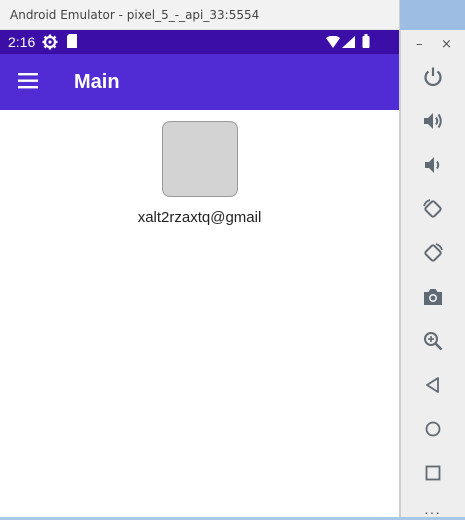 The height and width of the screenshot is (520, 465). What do you see at coordinates (433, 473) in the screenshot?
I see `overview-icon` at bounding box center [433, 473].